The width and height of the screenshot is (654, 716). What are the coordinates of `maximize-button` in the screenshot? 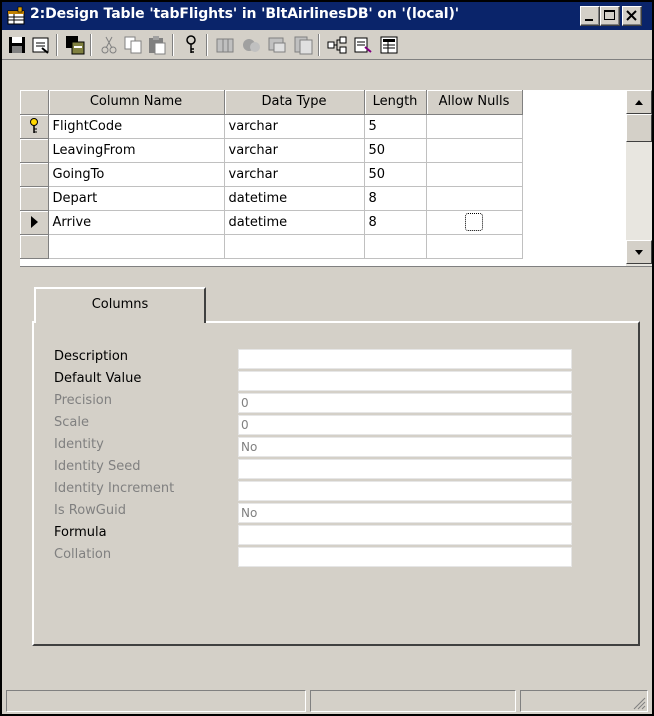 It's located at (610, 16).